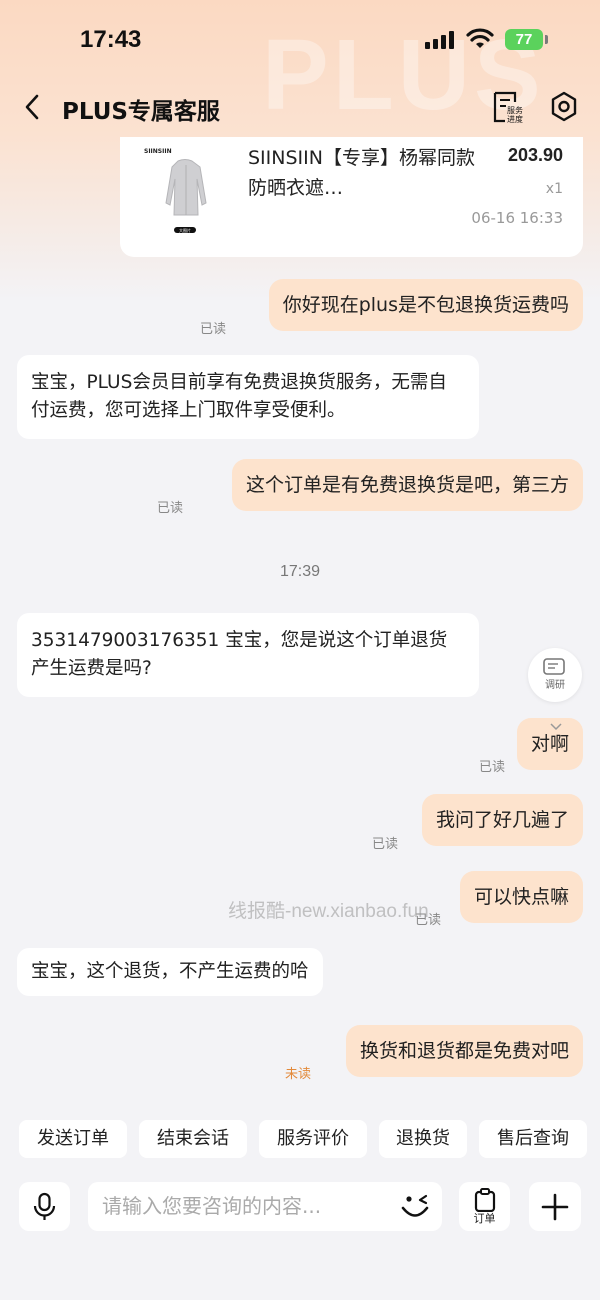 This screenshot has height=1300, width=600. I want to click on voice-input-button, so click(44, 1206).